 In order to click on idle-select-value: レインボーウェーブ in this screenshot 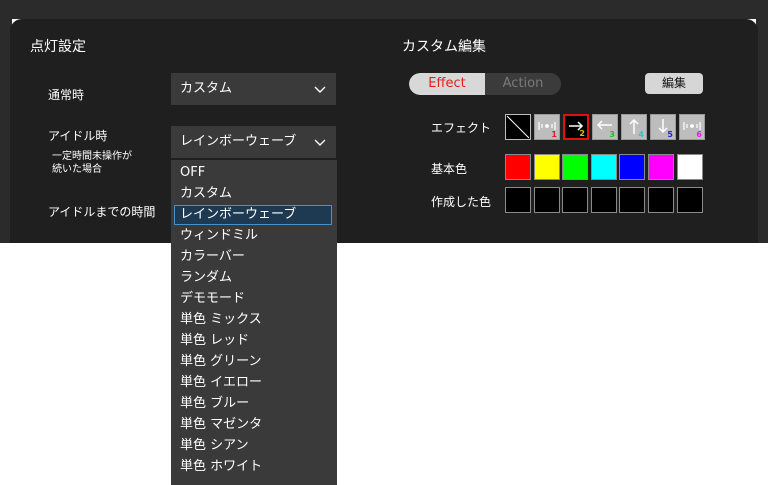, I will do `click(238, 141)`.